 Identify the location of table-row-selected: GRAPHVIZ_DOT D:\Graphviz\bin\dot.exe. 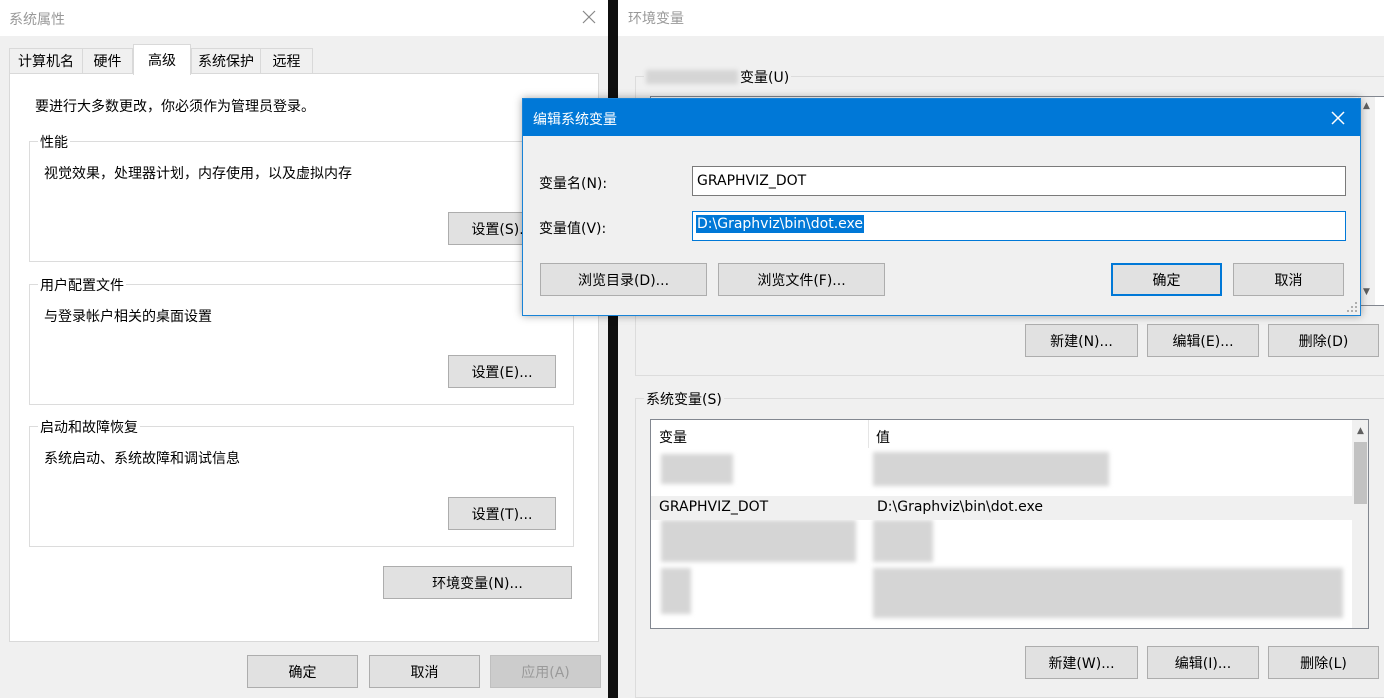
(1001, 508).